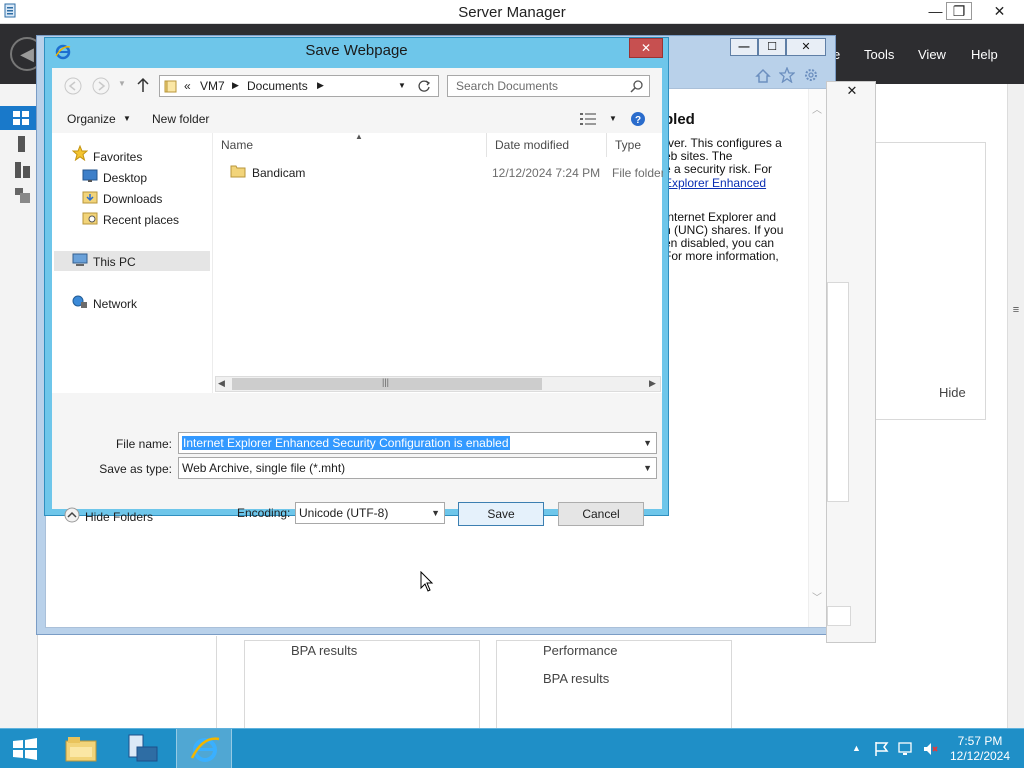 The height and width of the screenshot is (768, 1024). I want to click on column-header-name: ▲ Name, so click(350, 144).